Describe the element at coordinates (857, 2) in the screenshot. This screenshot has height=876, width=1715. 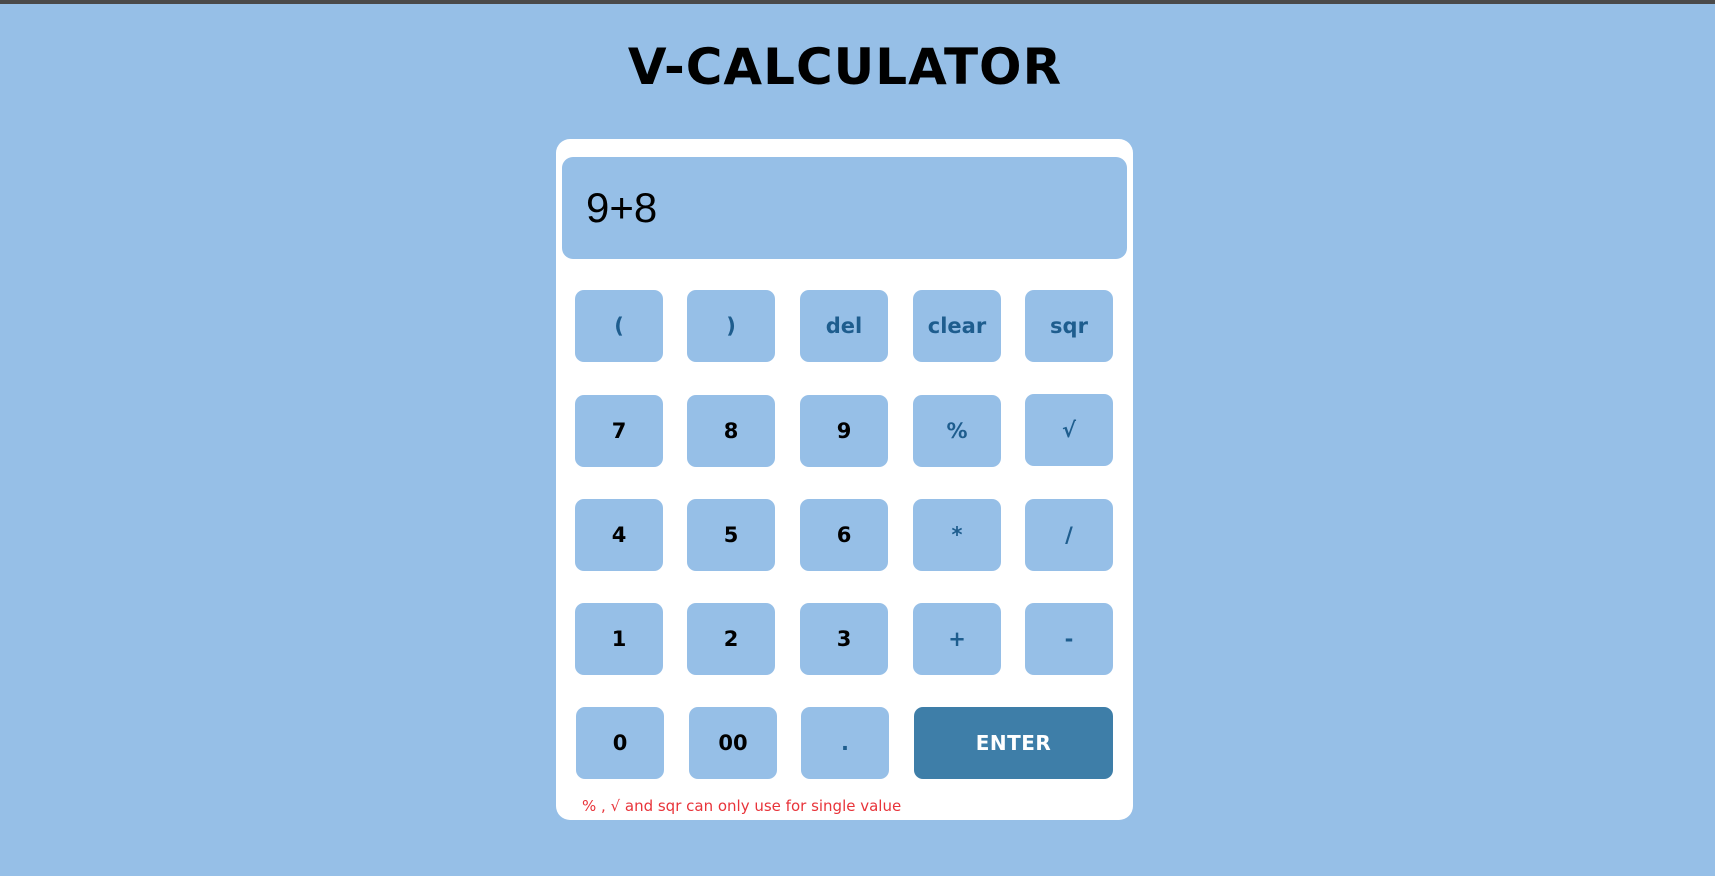
I see `window-top-border` at that location.